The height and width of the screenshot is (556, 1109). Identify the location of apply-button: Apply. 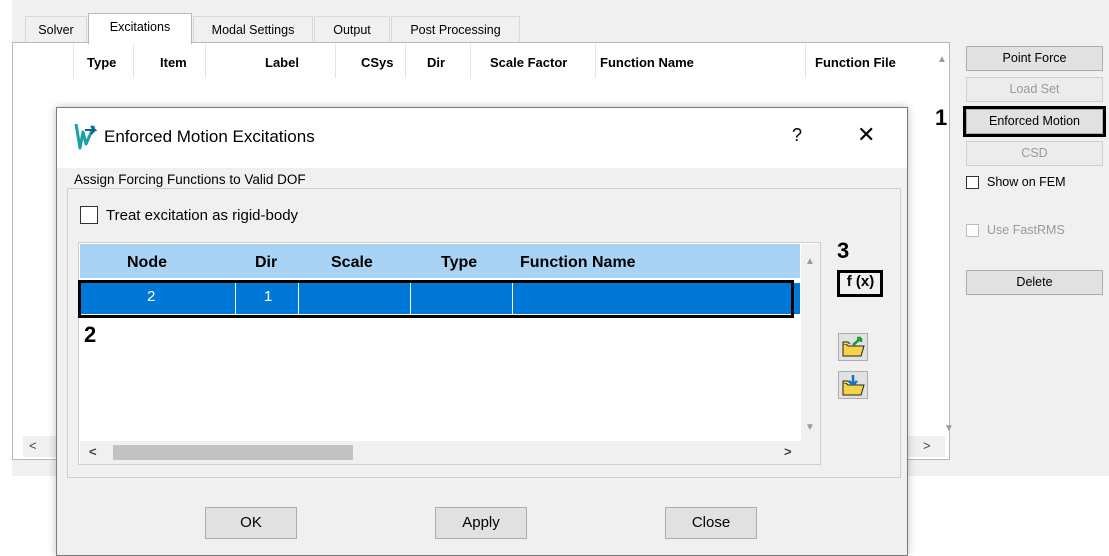
(481, 523).